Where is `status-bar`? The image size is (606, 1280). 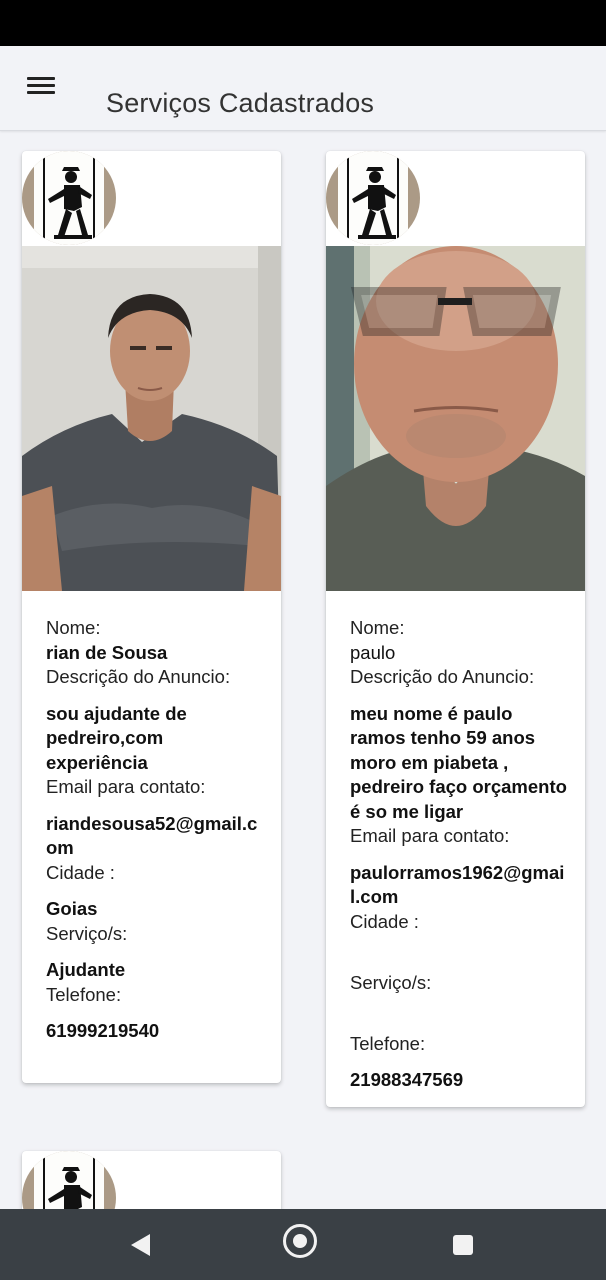 status-bar is located at coordinates (303, 23).